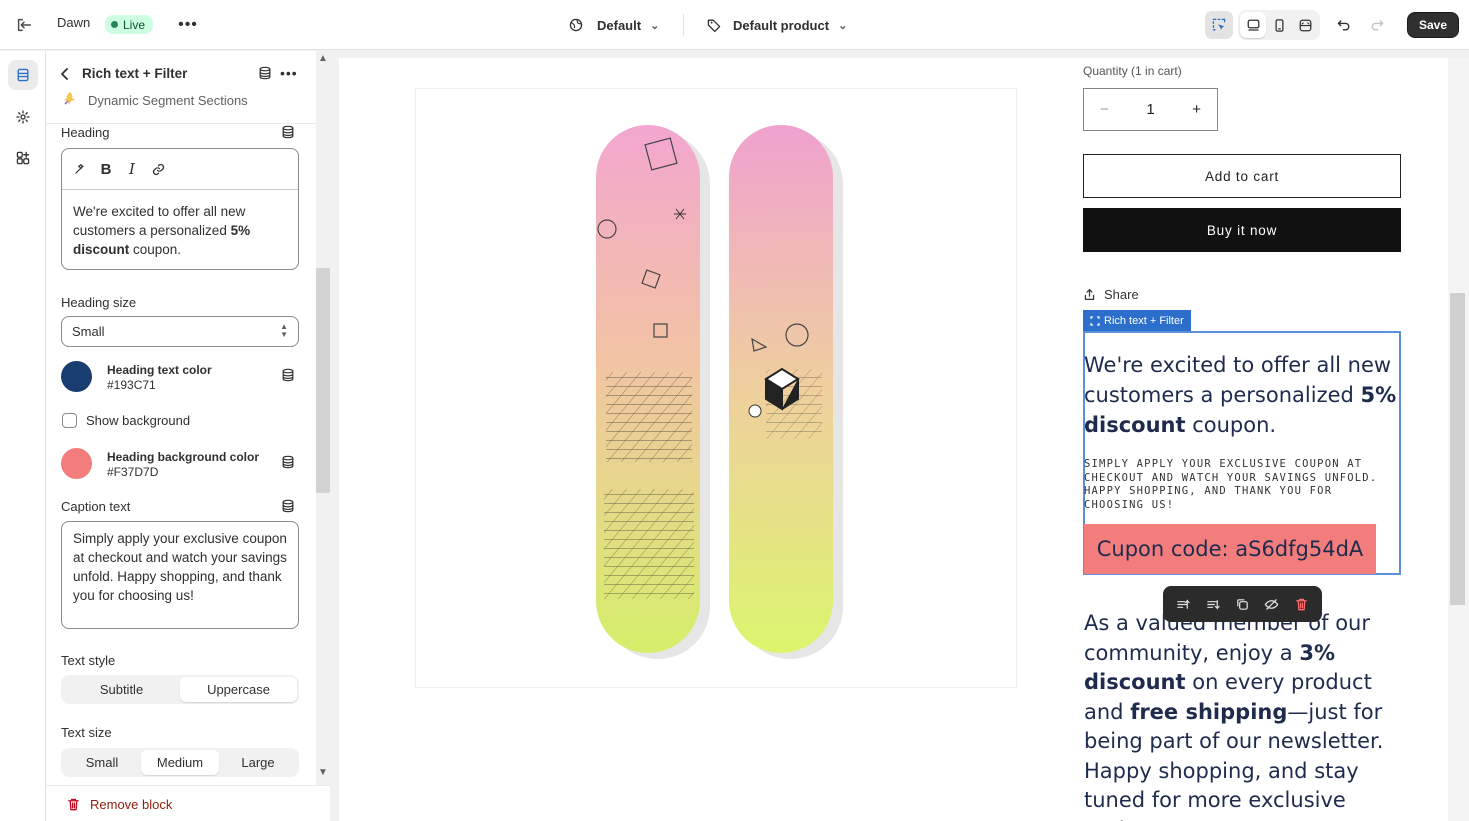  Describe the element at coordinates (64, 74) in the screenshot. I see `chevron-left-icon` at that location.